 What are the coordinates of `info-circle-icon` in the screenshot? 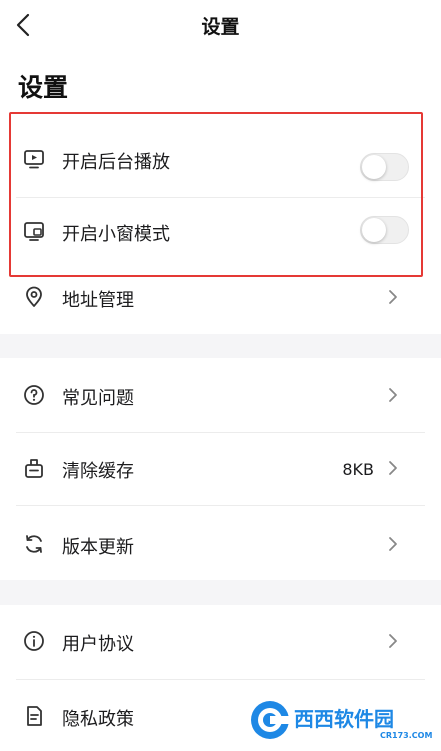 It's located at (34, 641).